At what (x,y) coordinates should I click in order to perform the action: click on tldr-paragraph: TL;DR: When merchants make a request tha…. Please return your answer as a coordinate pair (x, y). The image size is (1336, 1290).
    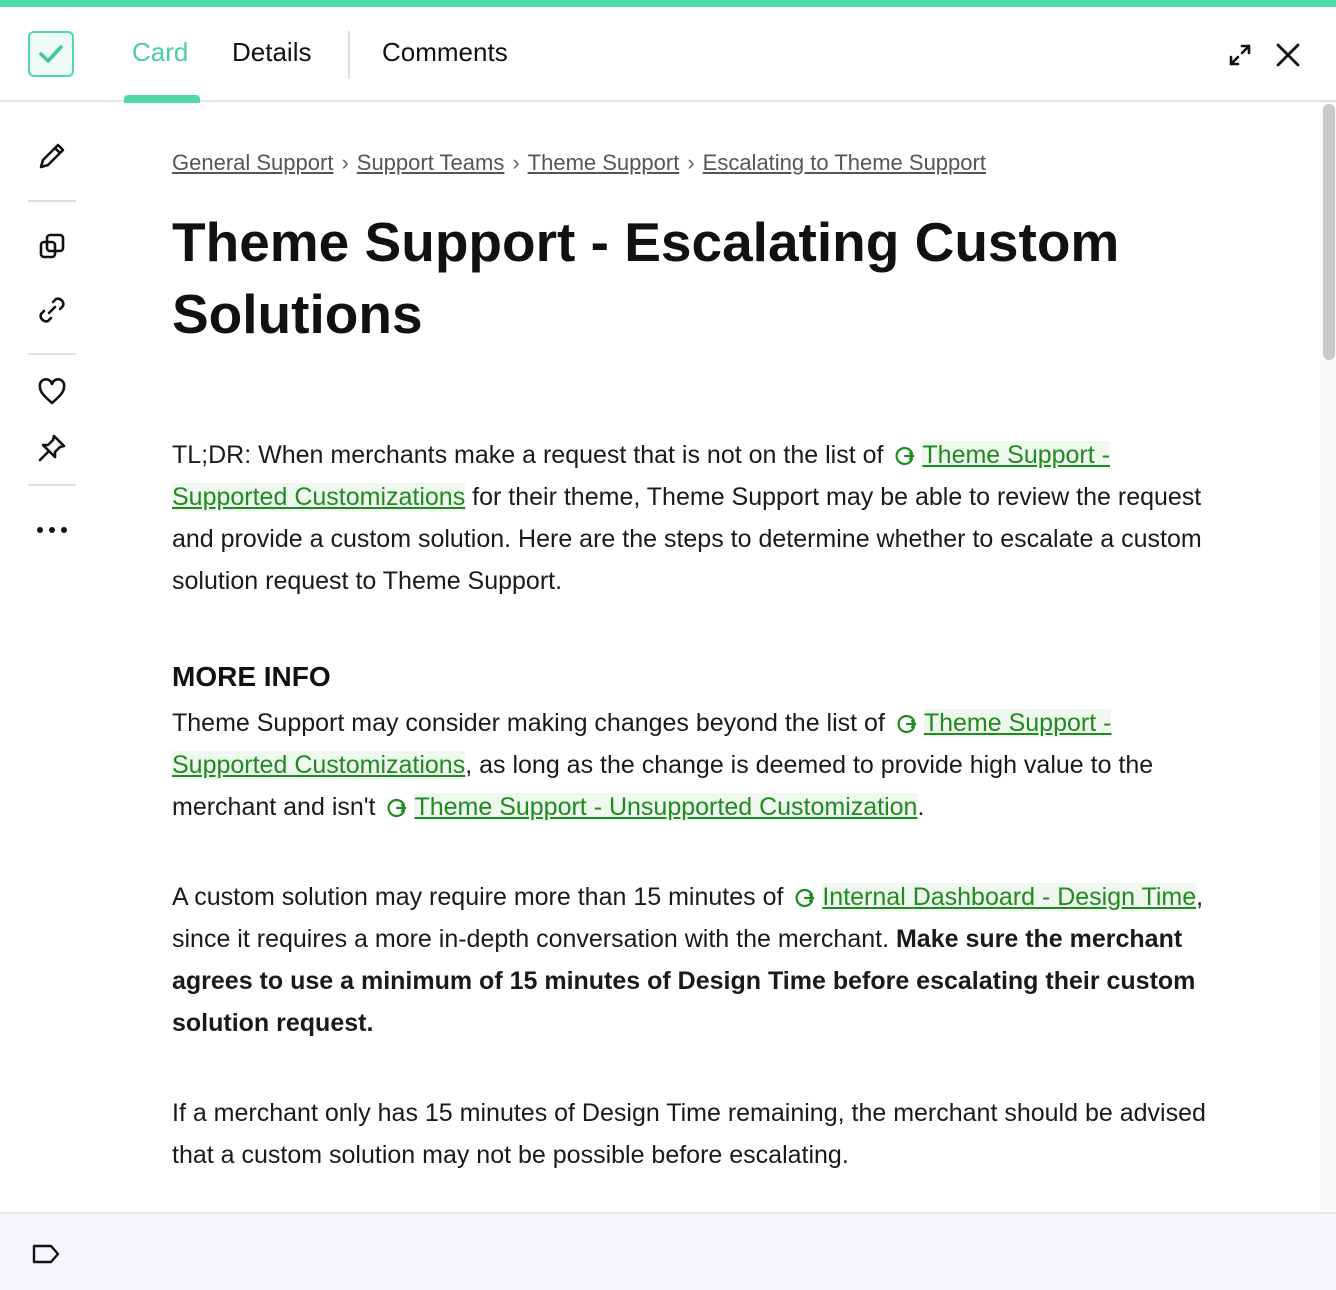
    Looking at the image, I should click on (702, 518).